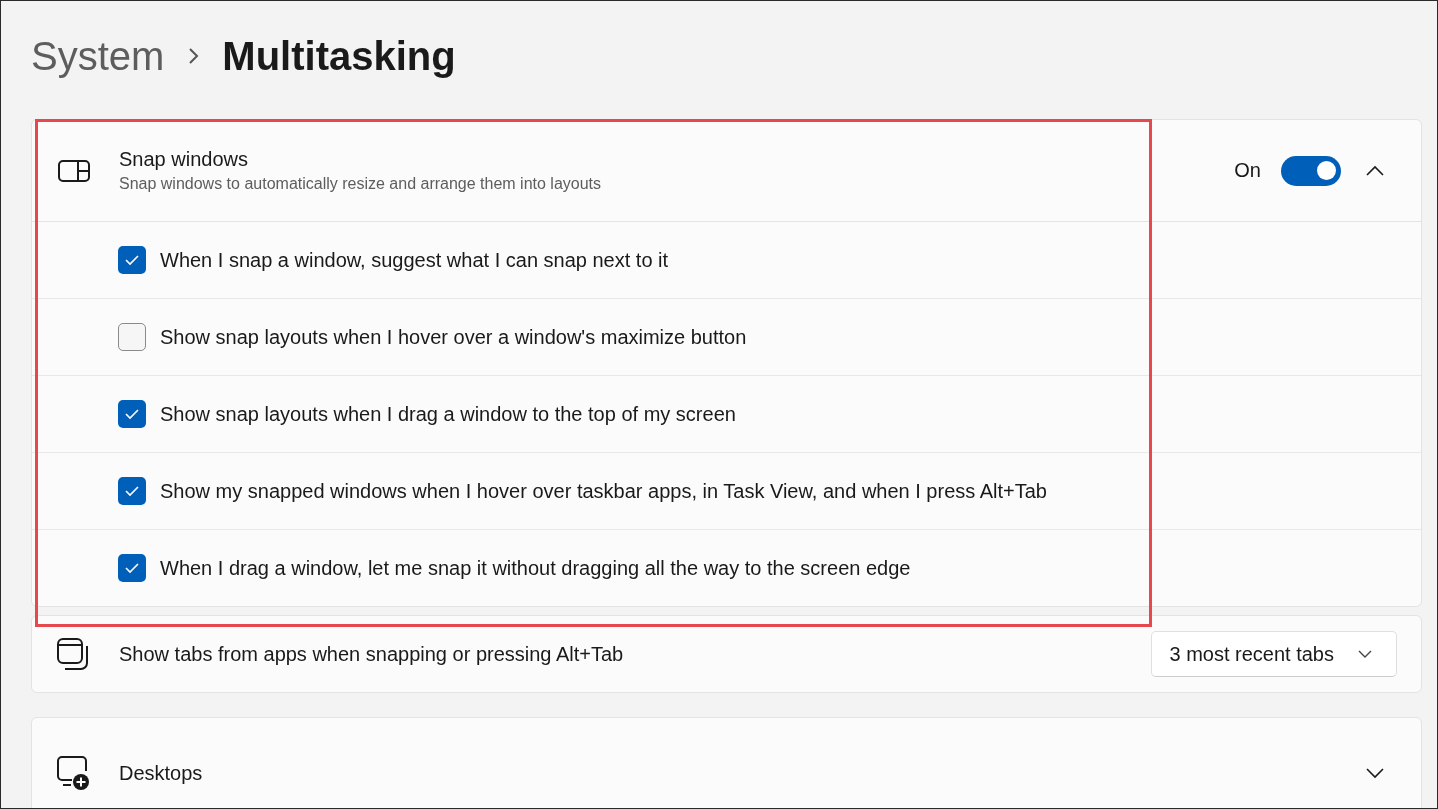  Describe the element at coordinates (1311, 170) in the screenshot. I see `toggle-switch` at that location.